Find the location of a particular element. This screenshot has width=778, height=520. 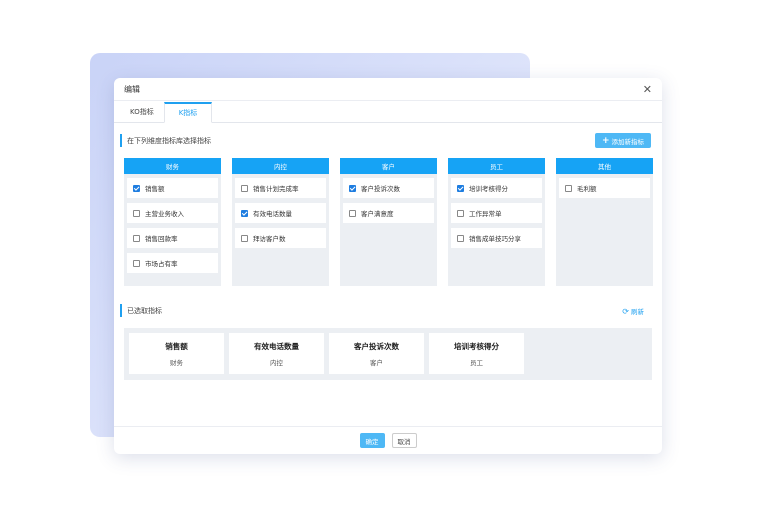

category-item-list: 培训考核得分 工作异常单销售成单技巧分享 is located at coordinates (496, 211).